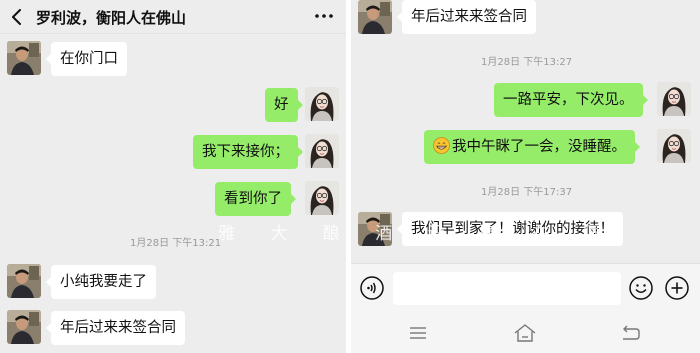 This screenshot has width=700, height=353. Describe the element at coordinates (176, 243) in the screenshot. I see `timestamp: 1月28日 下午13:21` at that location.